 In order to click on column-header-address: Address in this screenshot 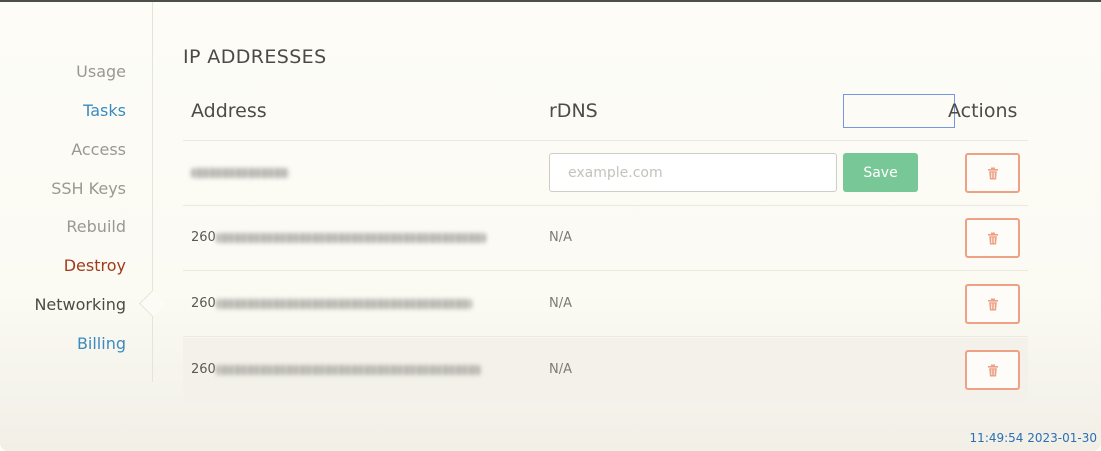, I will do `click(229, 111)`.